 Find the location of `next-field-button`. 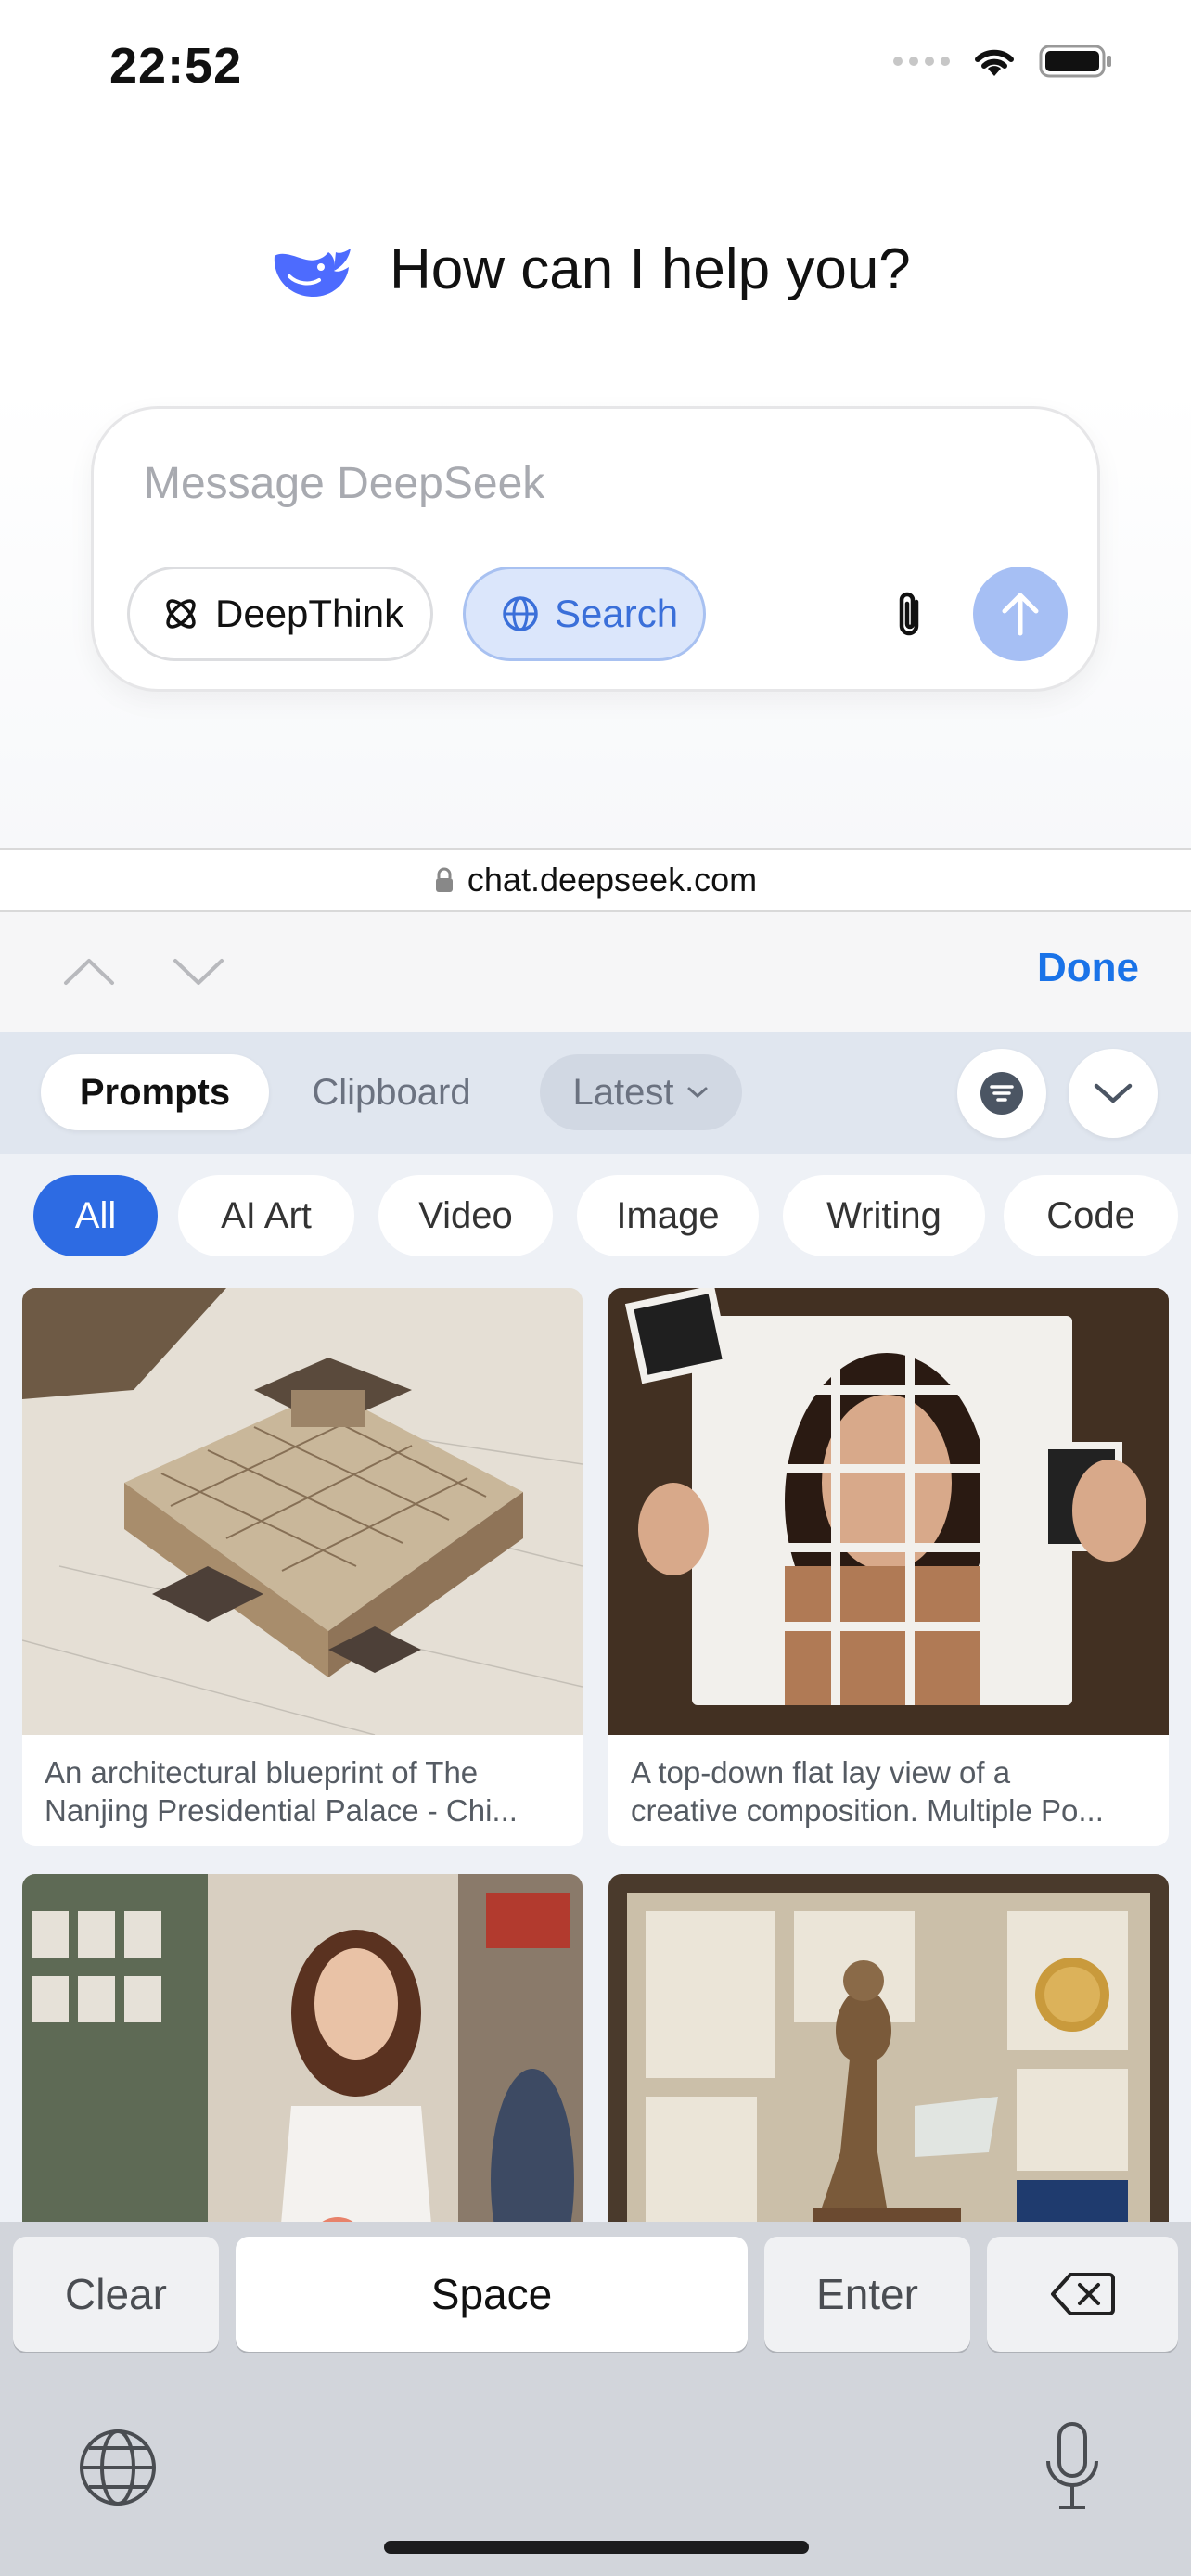

next-field-button is located at coordinates (198, 971).